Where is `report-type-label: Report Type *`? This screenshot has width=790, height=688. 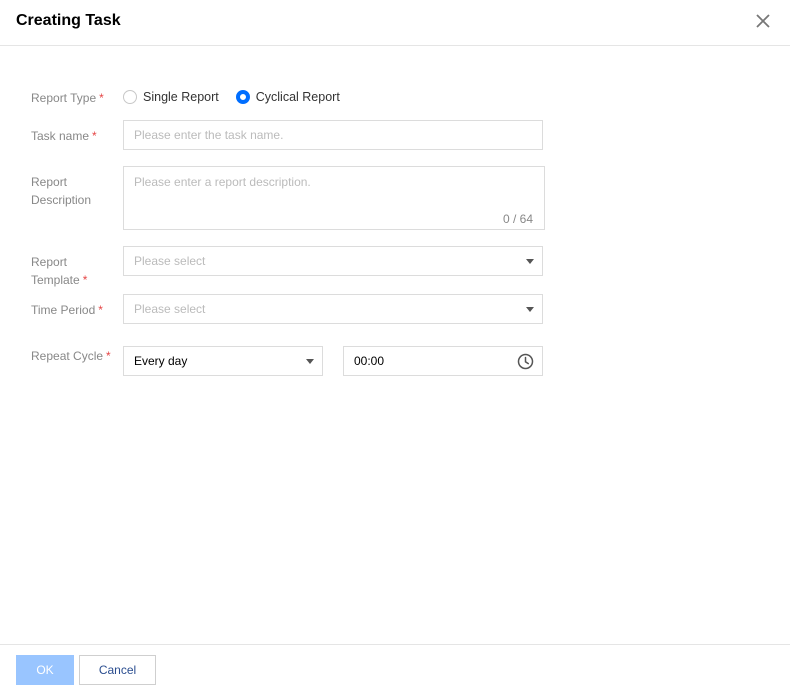
report-type-label: Report Type * is located at coordinates (71, 98).